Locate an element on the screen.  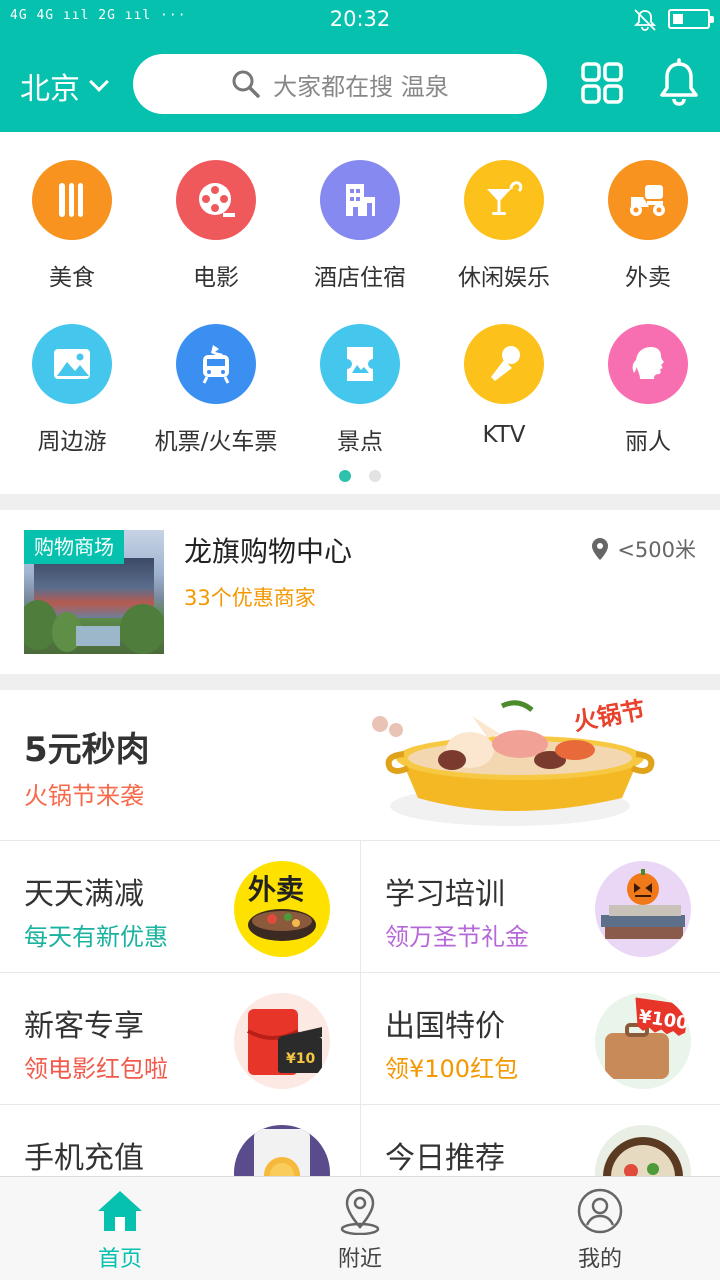
category-hotel: 酒店住宿 is located at coordinates (360, 230).